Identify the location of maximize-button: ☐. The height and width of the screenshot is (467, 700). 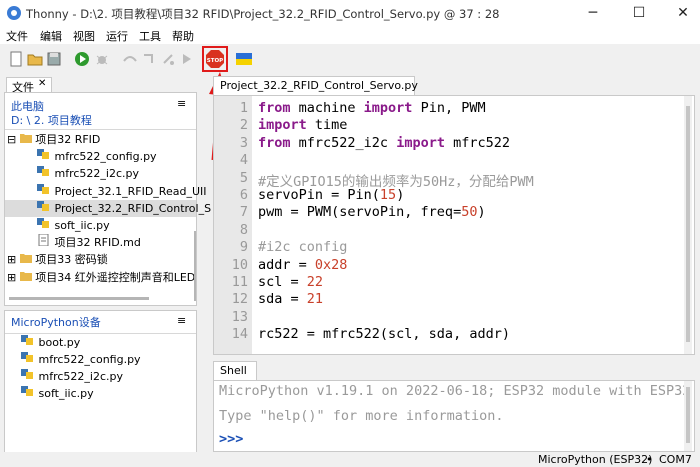
(639, 13).